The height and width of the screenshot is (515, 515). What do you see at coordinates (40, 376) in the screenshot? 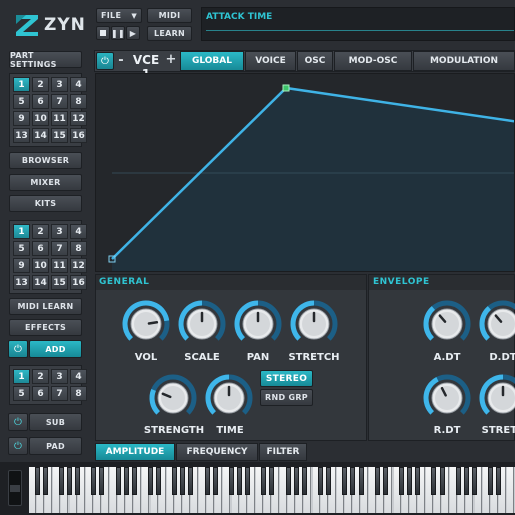
I see `add-voice-cell-2: 2` at bounding box center [40, 376].